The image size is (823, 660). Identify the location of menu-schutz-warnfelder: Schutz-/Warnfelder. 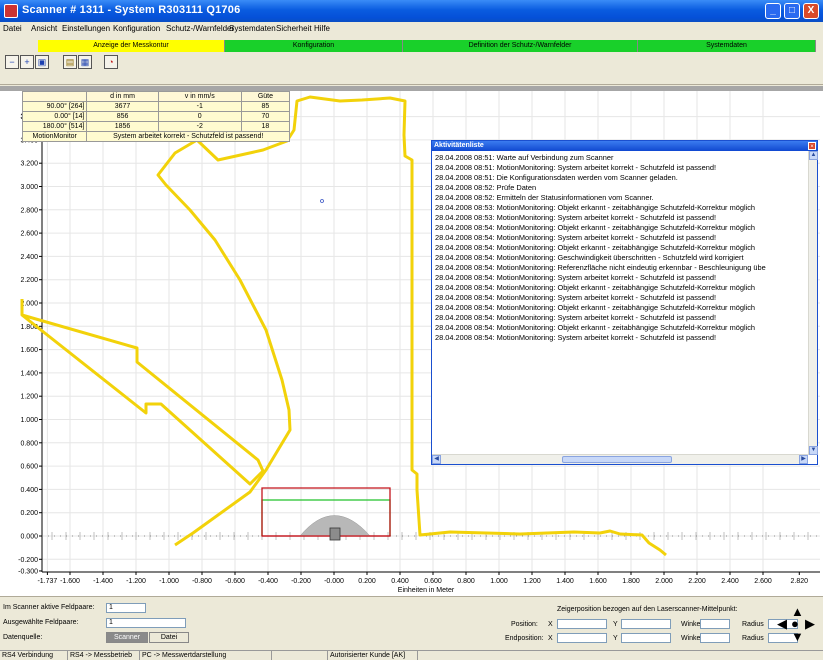
(200, 28).